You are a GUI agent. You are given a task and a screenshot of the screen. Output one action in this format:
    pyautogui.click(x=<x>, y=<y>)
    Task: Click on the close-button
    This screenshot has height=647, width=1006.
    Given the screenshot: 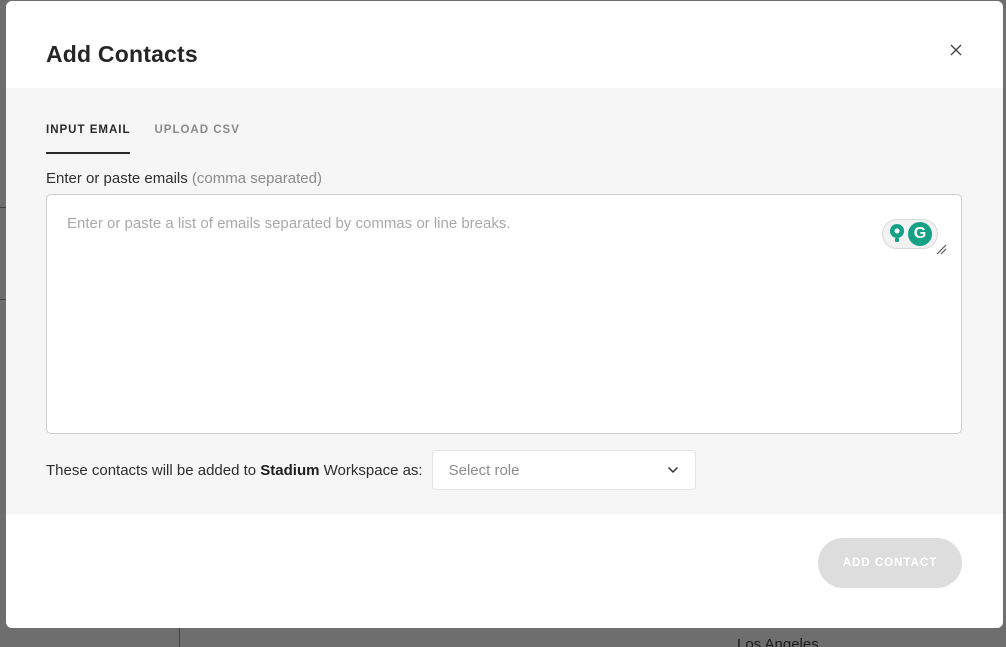 What is the action you would take?
    pyautogui.click(x=956, y=50)
    